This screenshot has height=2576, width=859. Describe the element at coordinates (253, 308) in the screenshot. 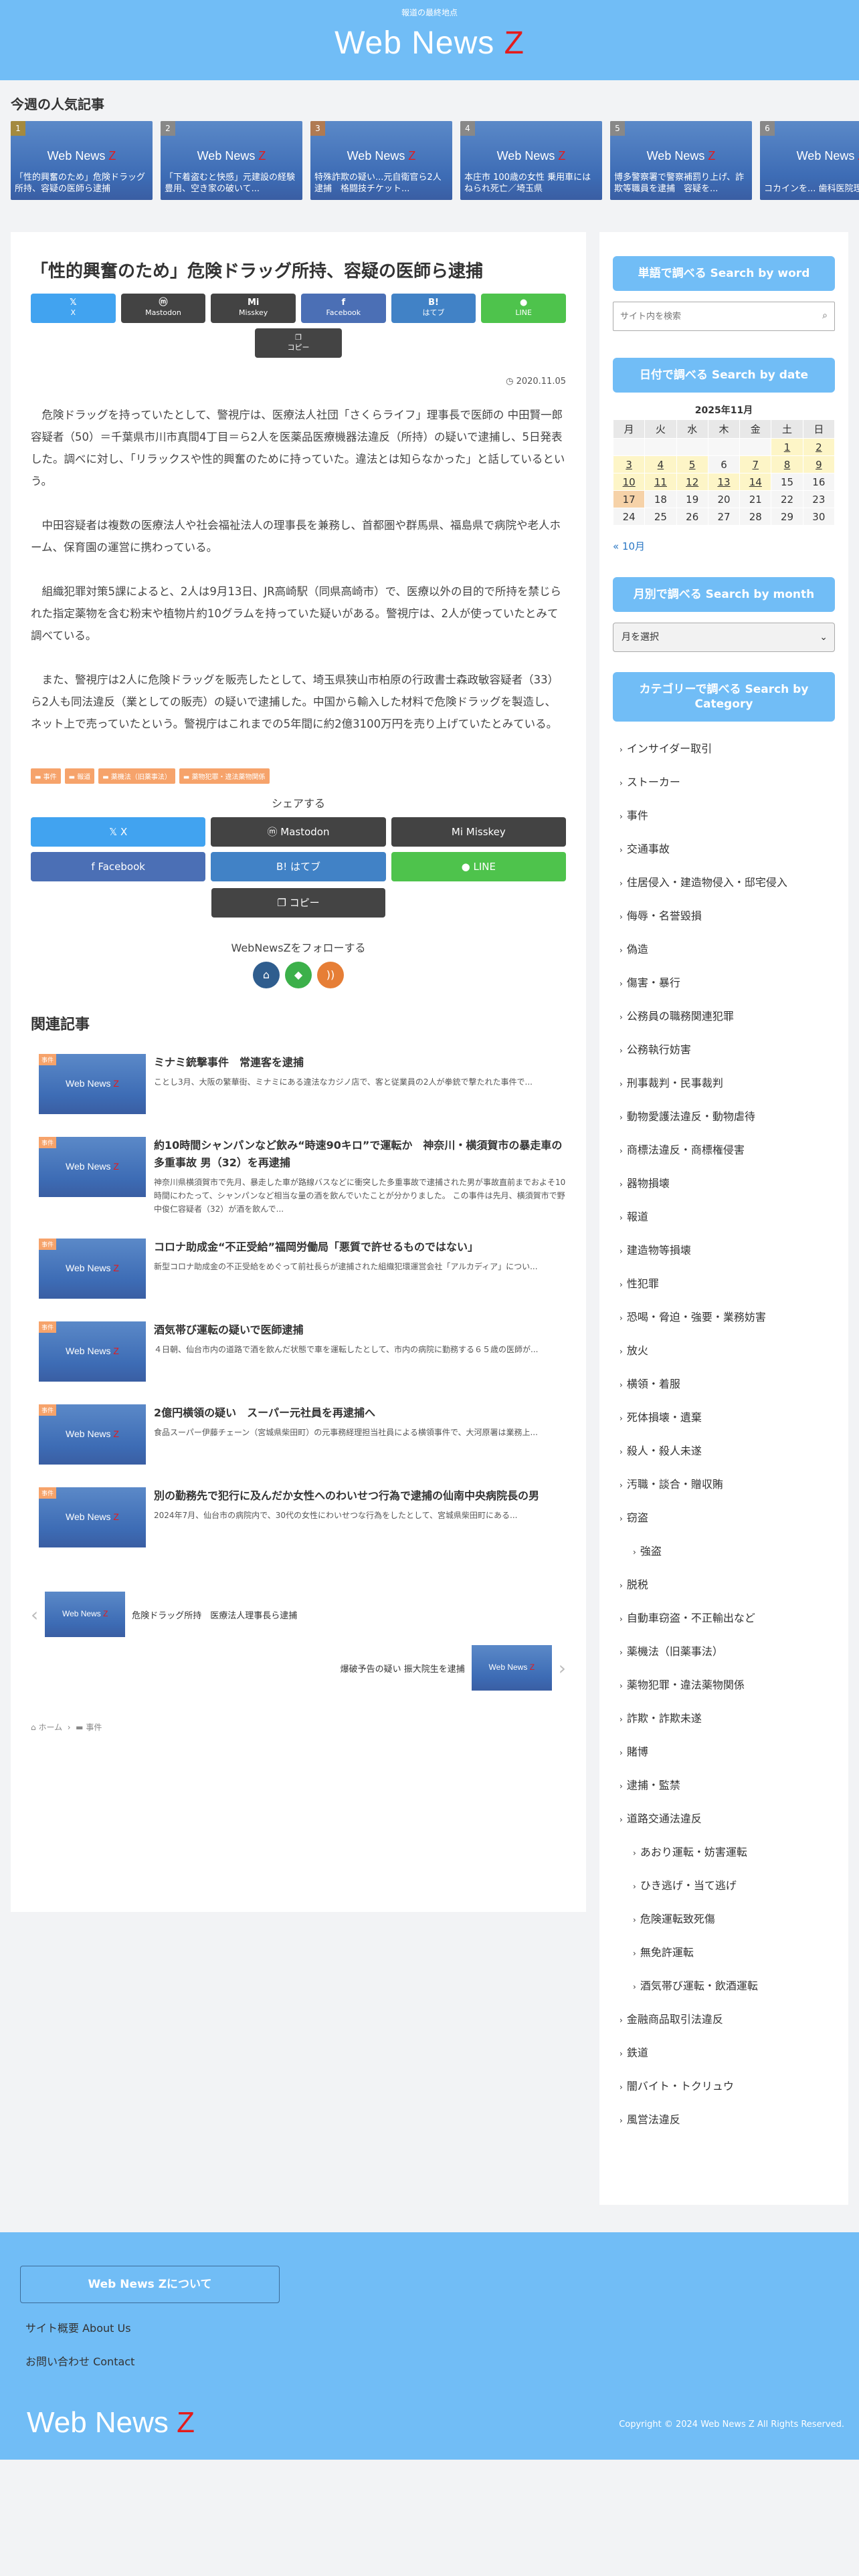

I see `share-misskey-button: Mi Misskey` at that location.